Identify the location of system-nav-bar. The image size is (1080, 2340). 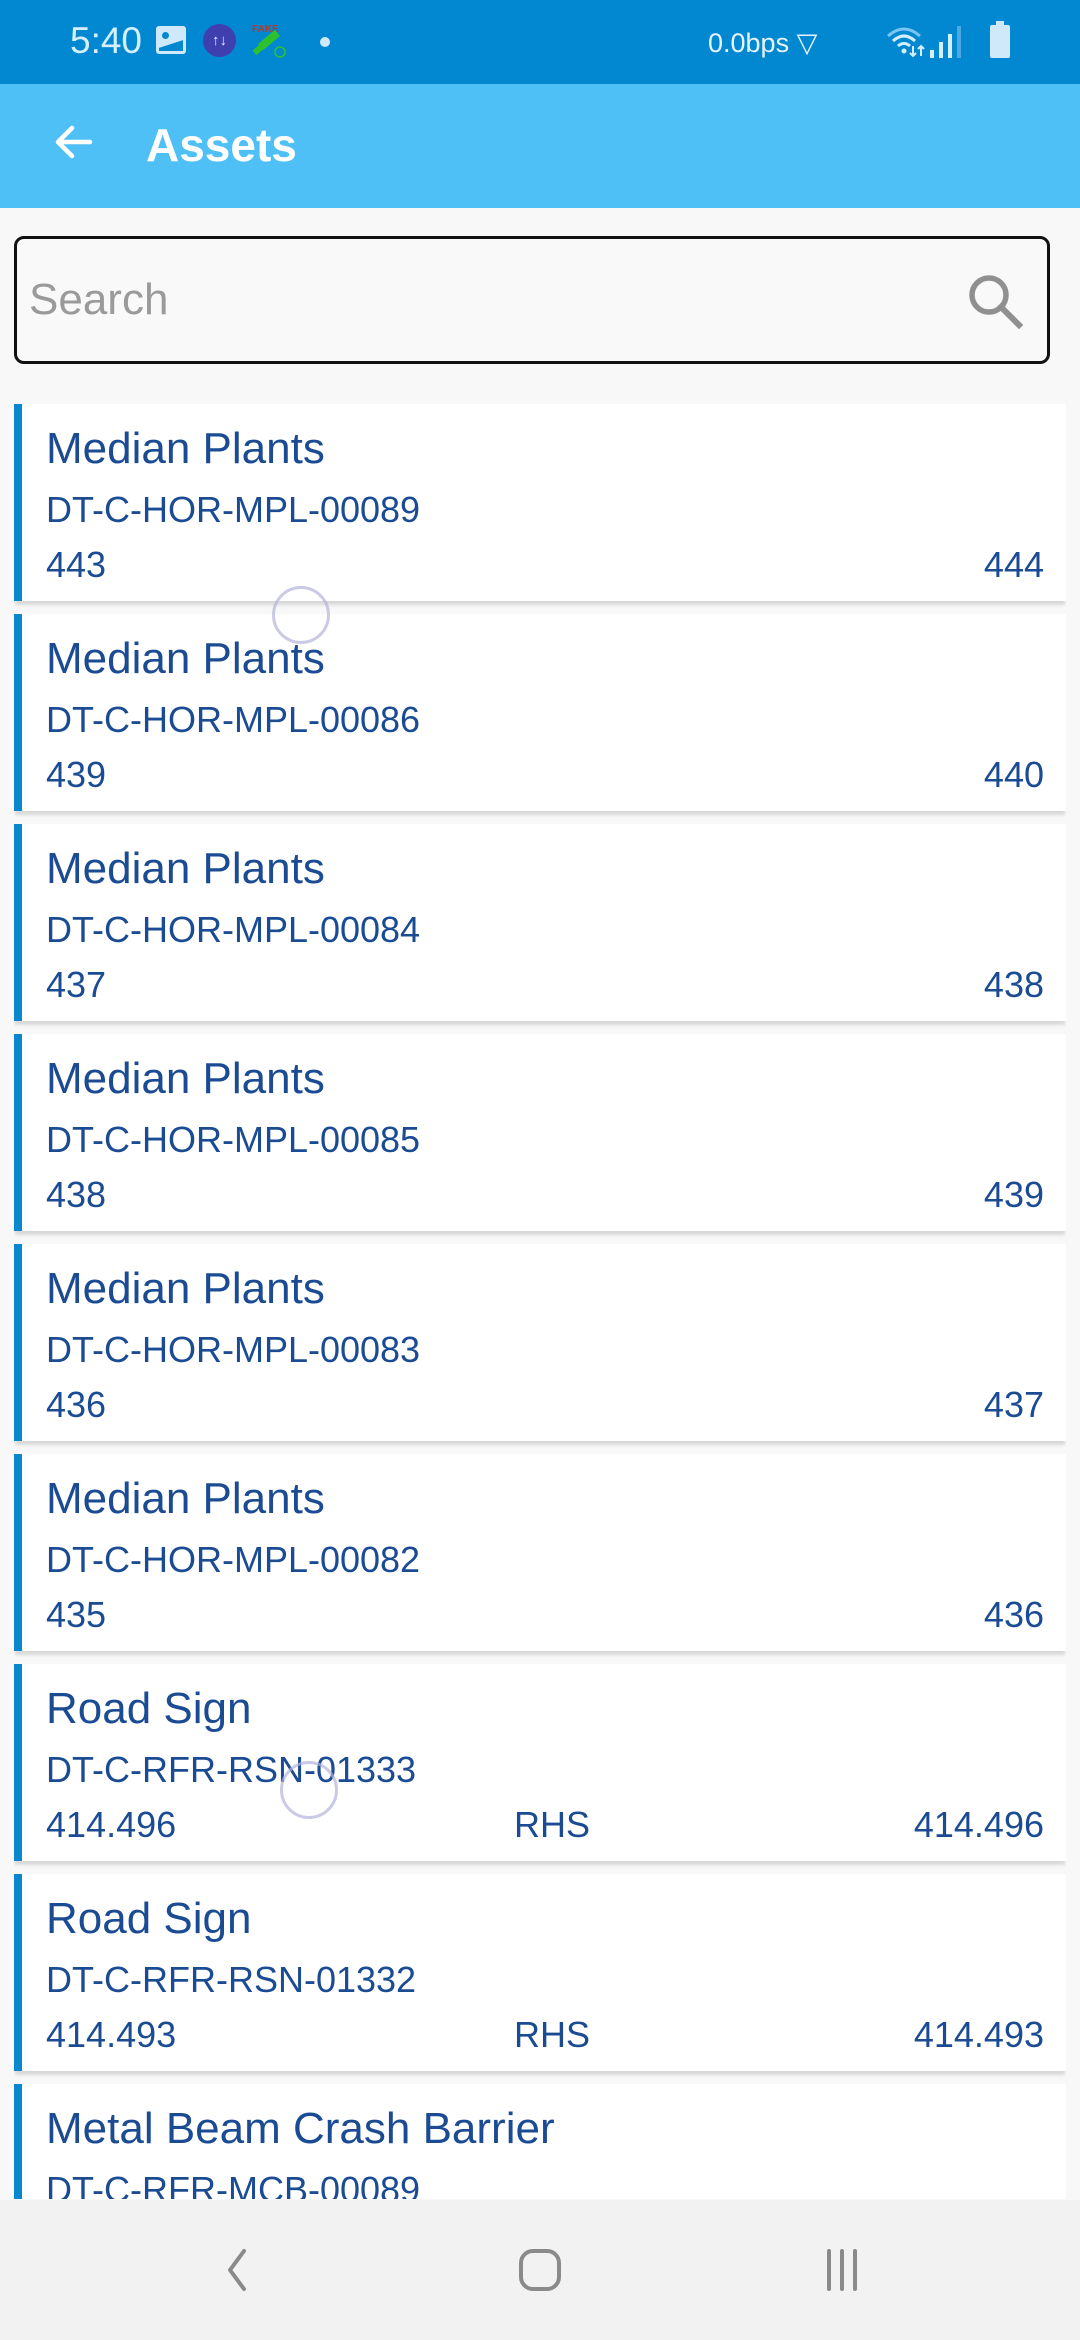
(540, 2270).